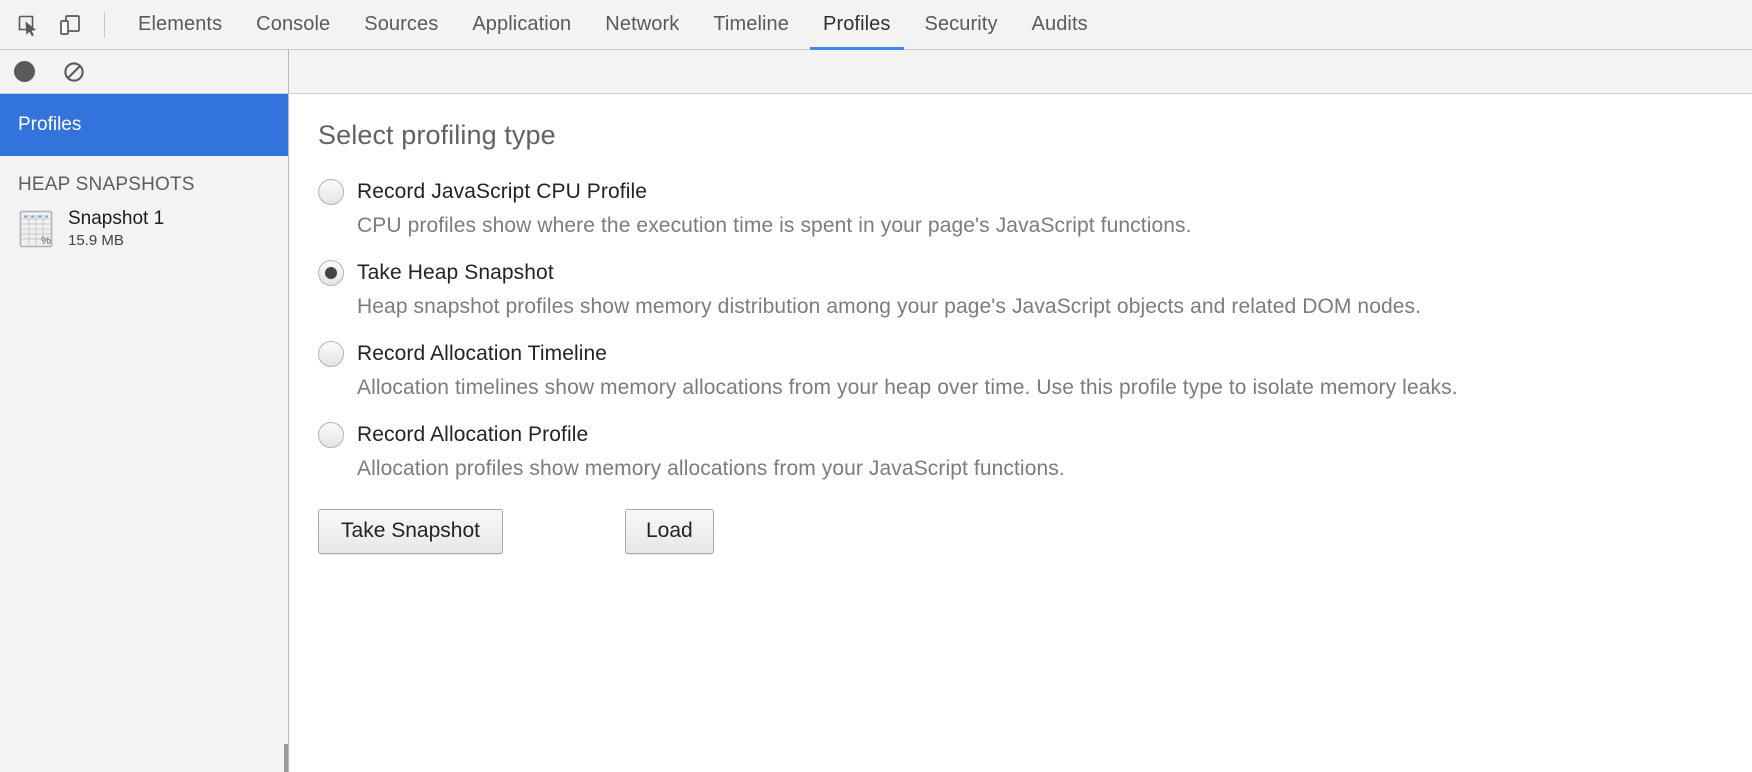 The width and height of the screenshot is (1752, 772). I want to click on clear-prohibited-icon, so click(74, 72).